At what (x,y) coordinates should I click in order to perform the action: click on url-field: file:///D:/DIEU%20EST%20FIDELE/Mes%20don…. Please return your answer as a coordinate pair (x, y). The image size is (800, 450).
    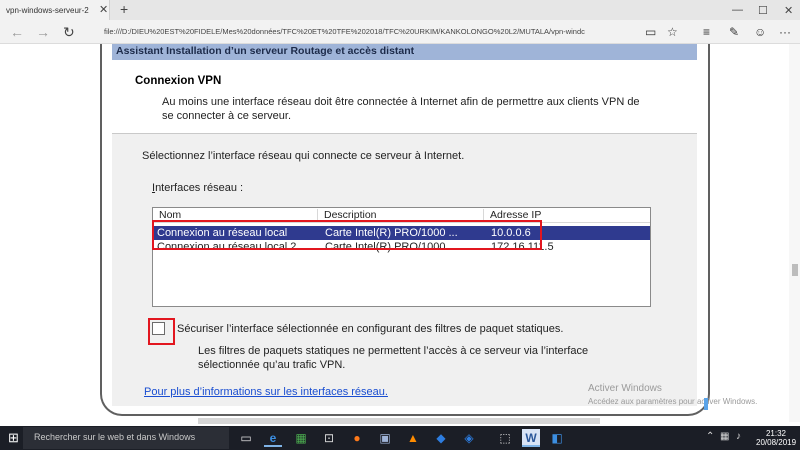
    Looking at the image, I should click on (370, 31).